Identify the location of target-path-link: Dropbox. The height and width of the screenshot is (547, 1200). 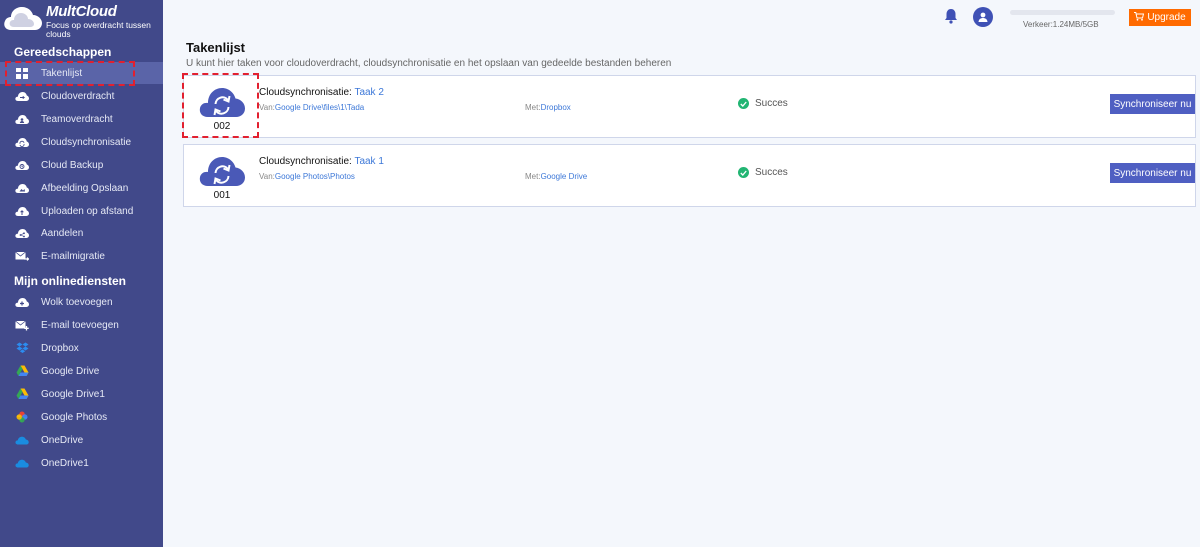
(556, 107).